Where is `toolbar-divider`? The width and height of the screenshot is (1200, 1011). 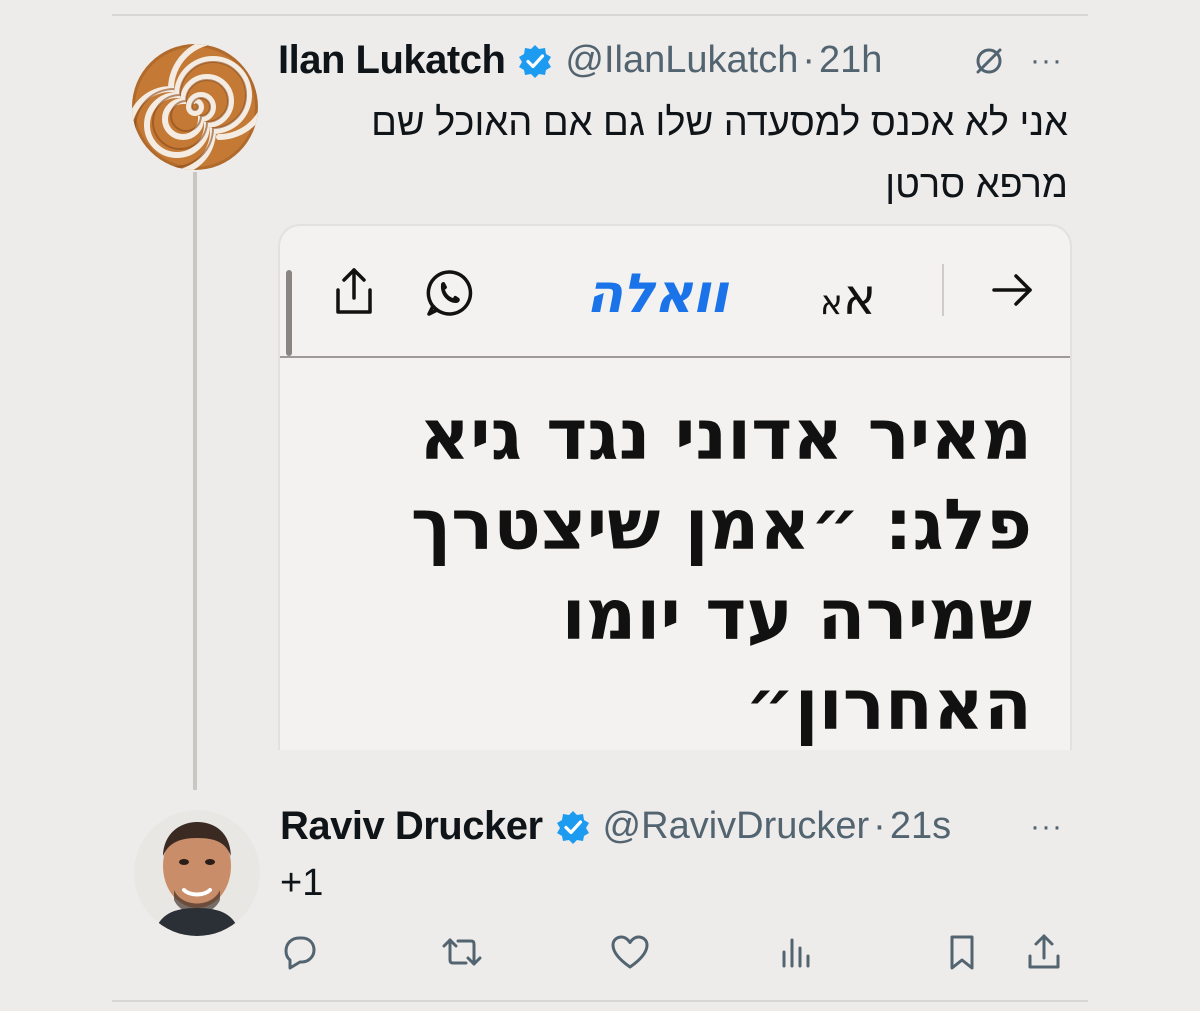 toolbar-divider is located at coordinates (943, 290).